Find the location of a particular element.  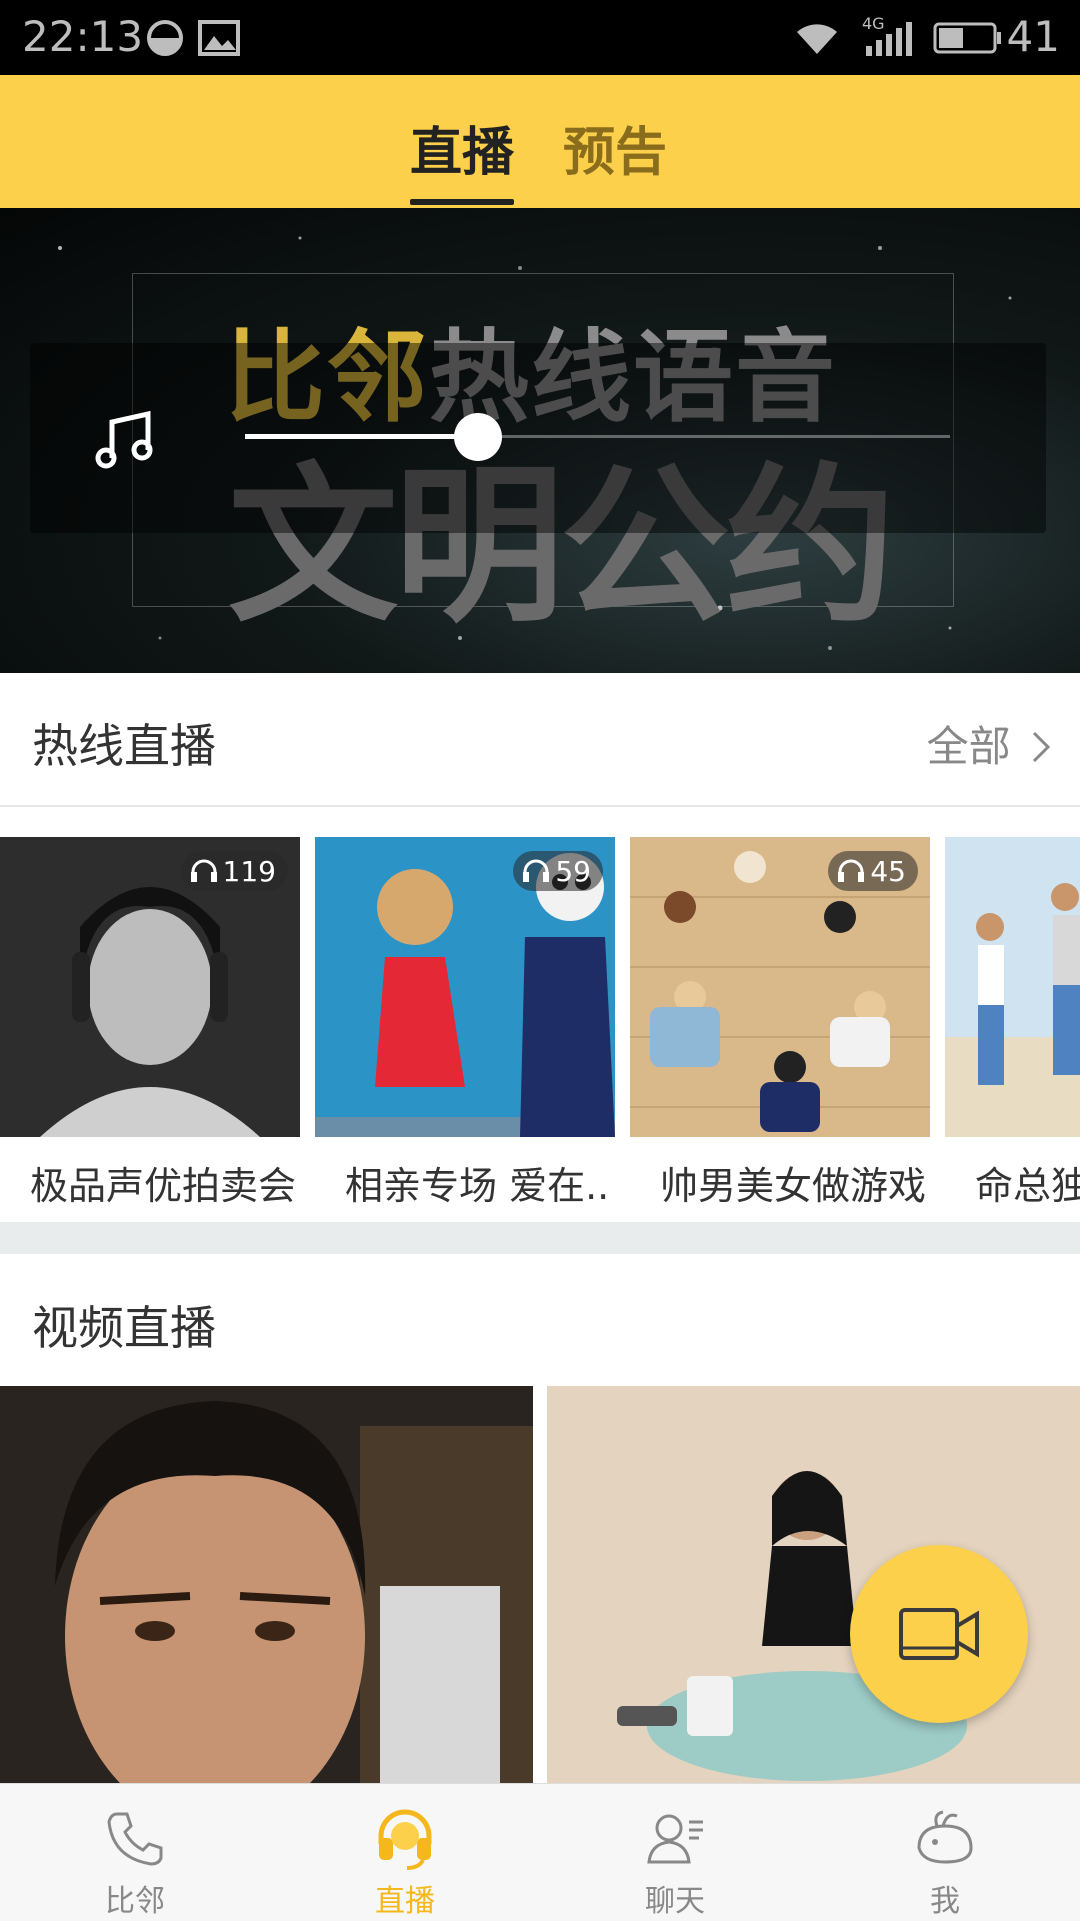

section-separator is located at coordinates (540, 1238).